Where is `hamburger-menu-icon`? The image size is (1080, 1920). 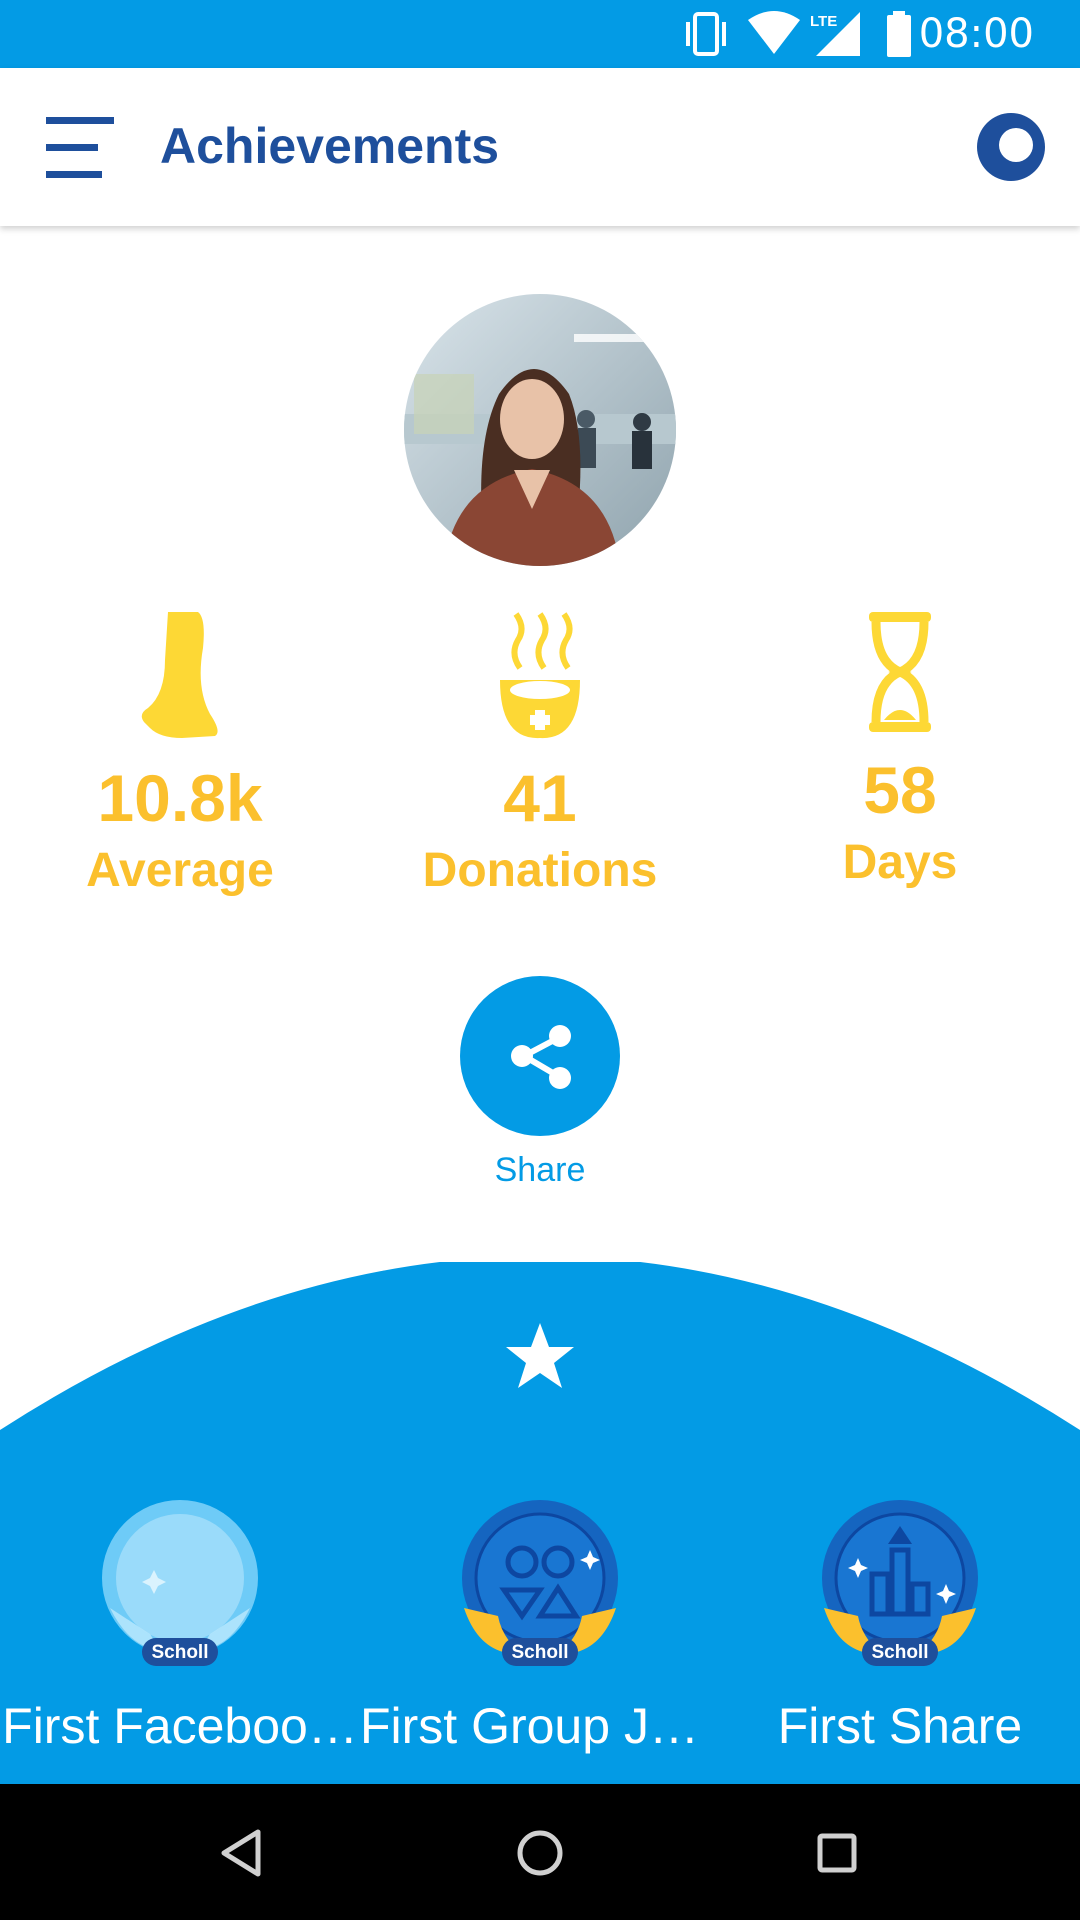 hamburger-menu-icon is located at coordinates (80, 147).